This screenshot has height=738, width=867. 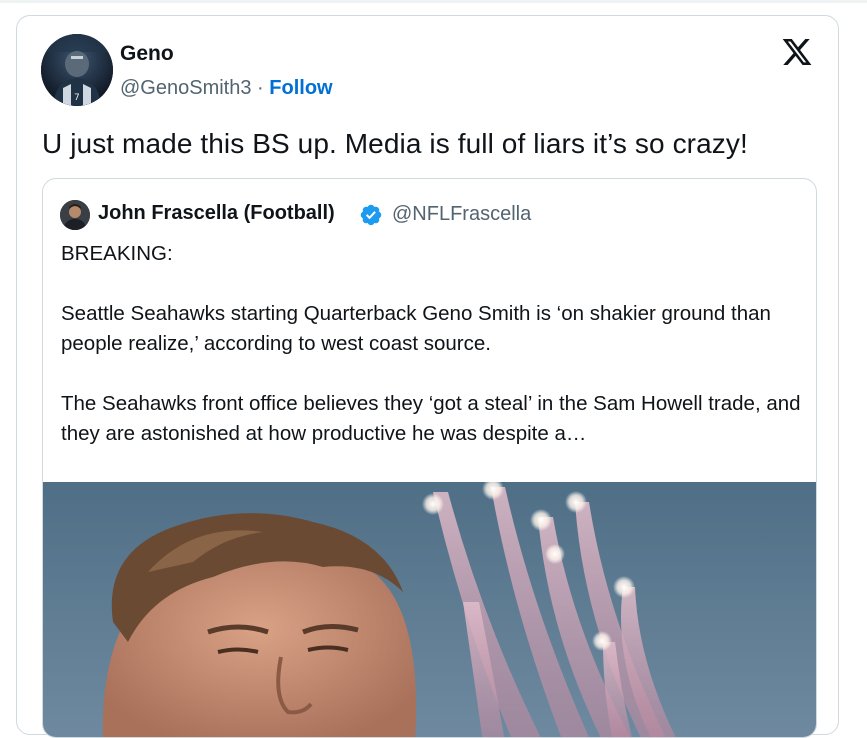 What do you see at coordinates (185, 88) in the screenshot?
I see `author-handle: @GenoSmith3` at bounding box center [185, 88].